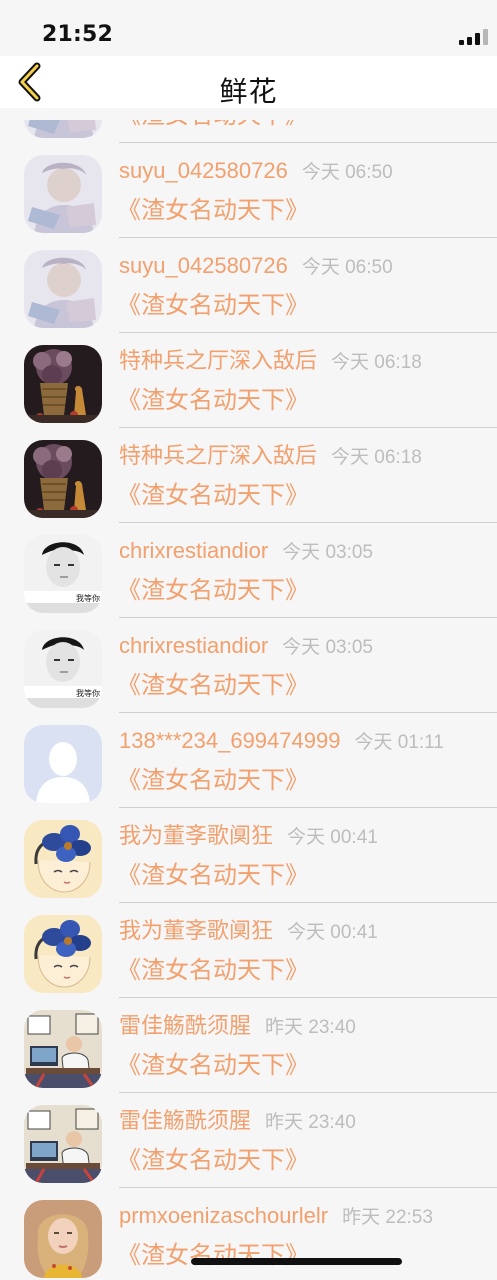 Image resolution: width=497 pixels, height=1280 pixels. I want to click on default-user-avatar-image, so click(63, 764).